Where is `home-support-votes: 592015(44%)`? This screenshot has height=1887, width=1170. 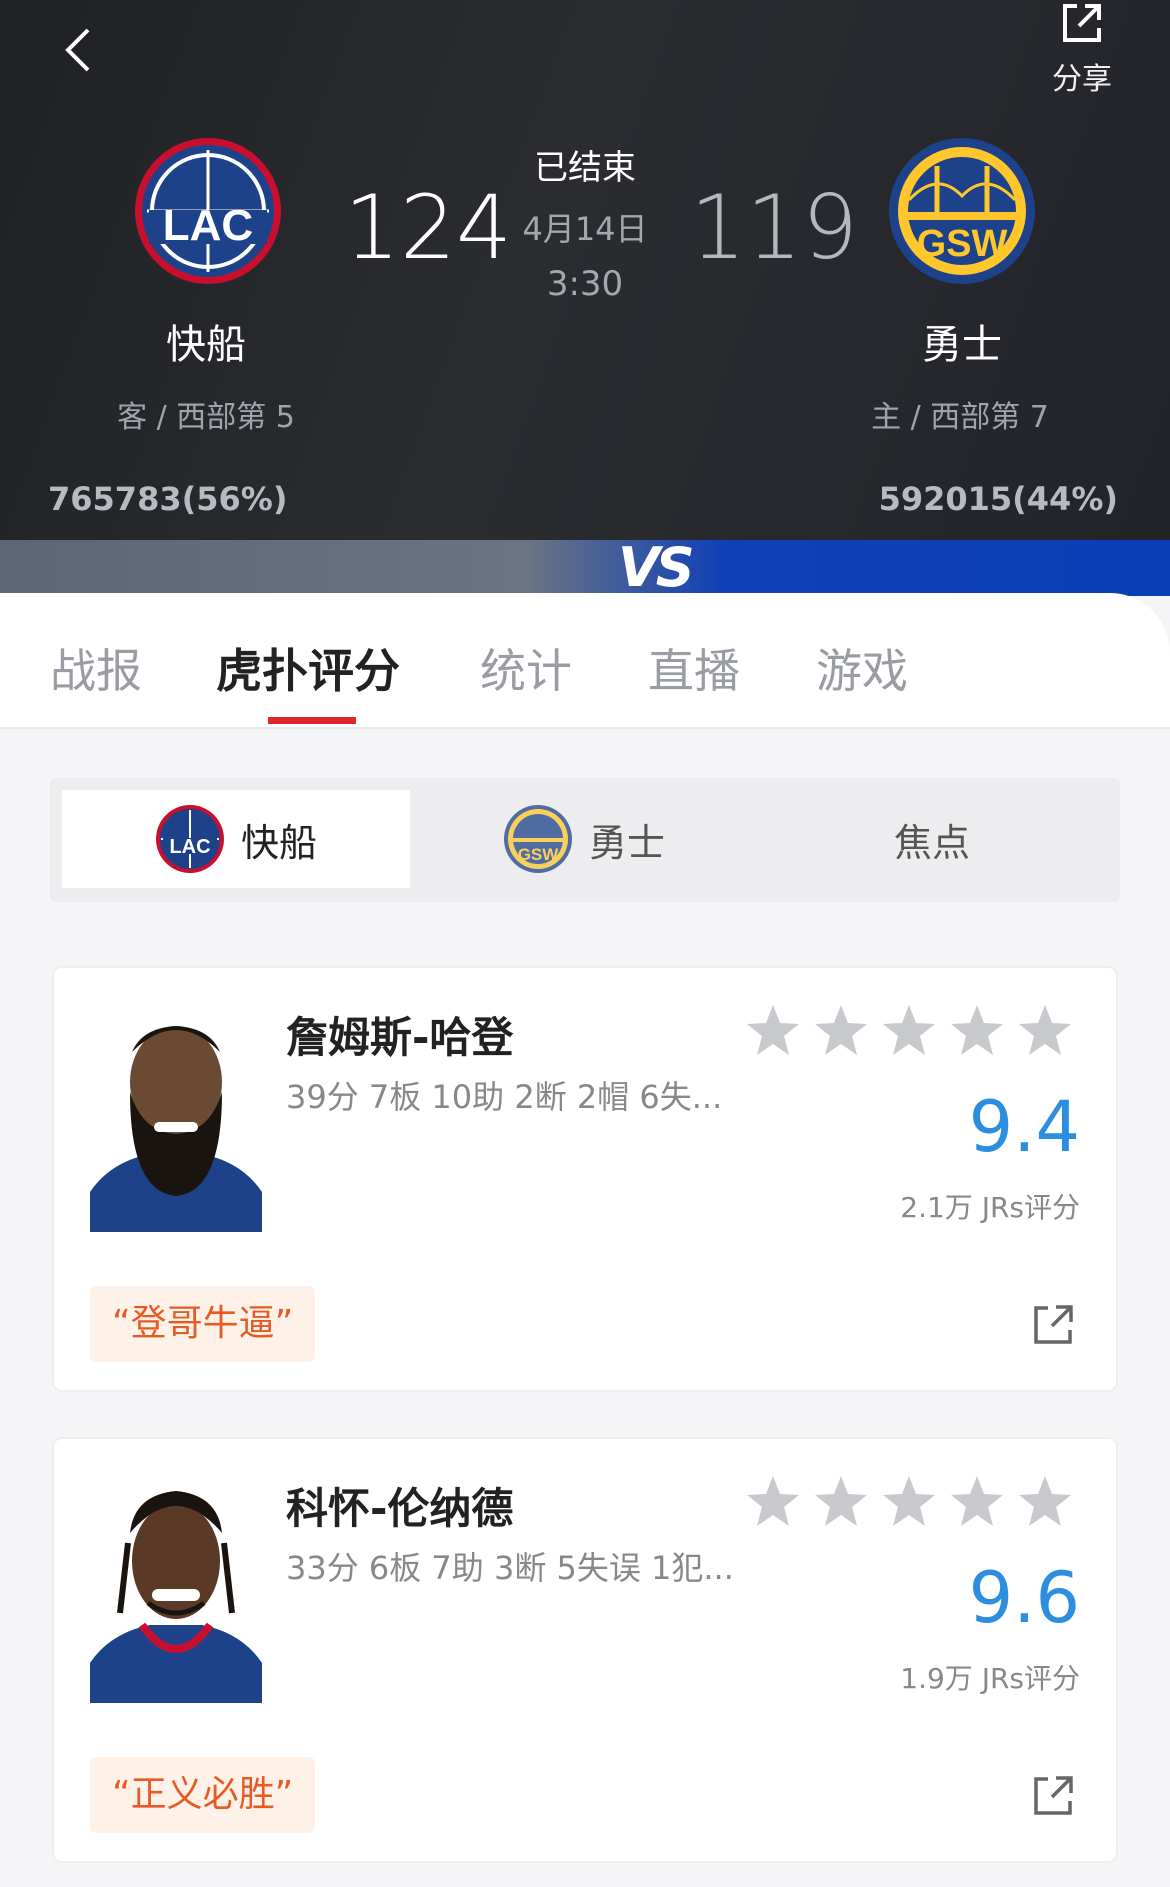
home-support-votes: 592015(44%) is located at coordinates (998, 499).